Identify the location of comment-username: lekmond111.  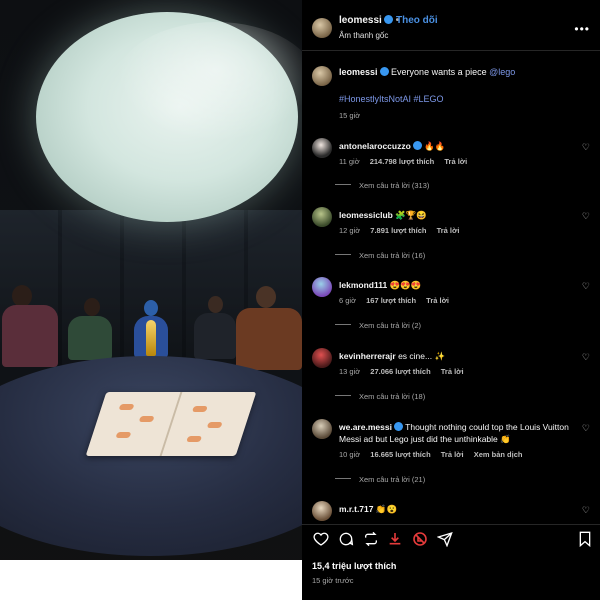
(363, 285).